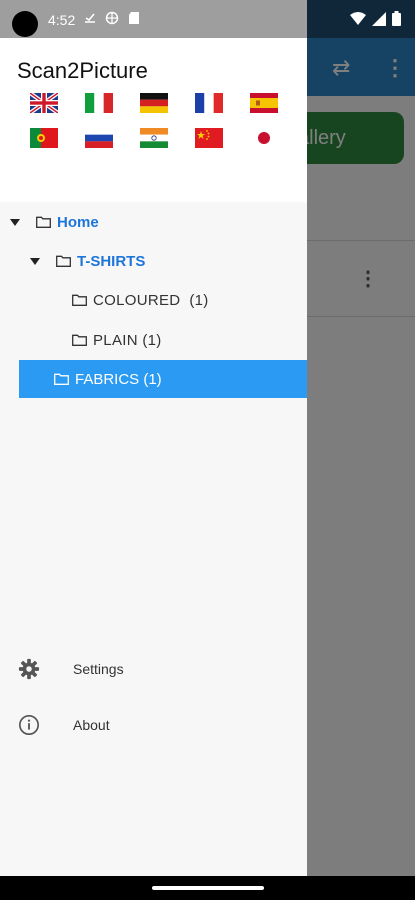 The width and height of the screenshot is (415, 900). I want to click on flag-japan-icon, so click(264, 138).